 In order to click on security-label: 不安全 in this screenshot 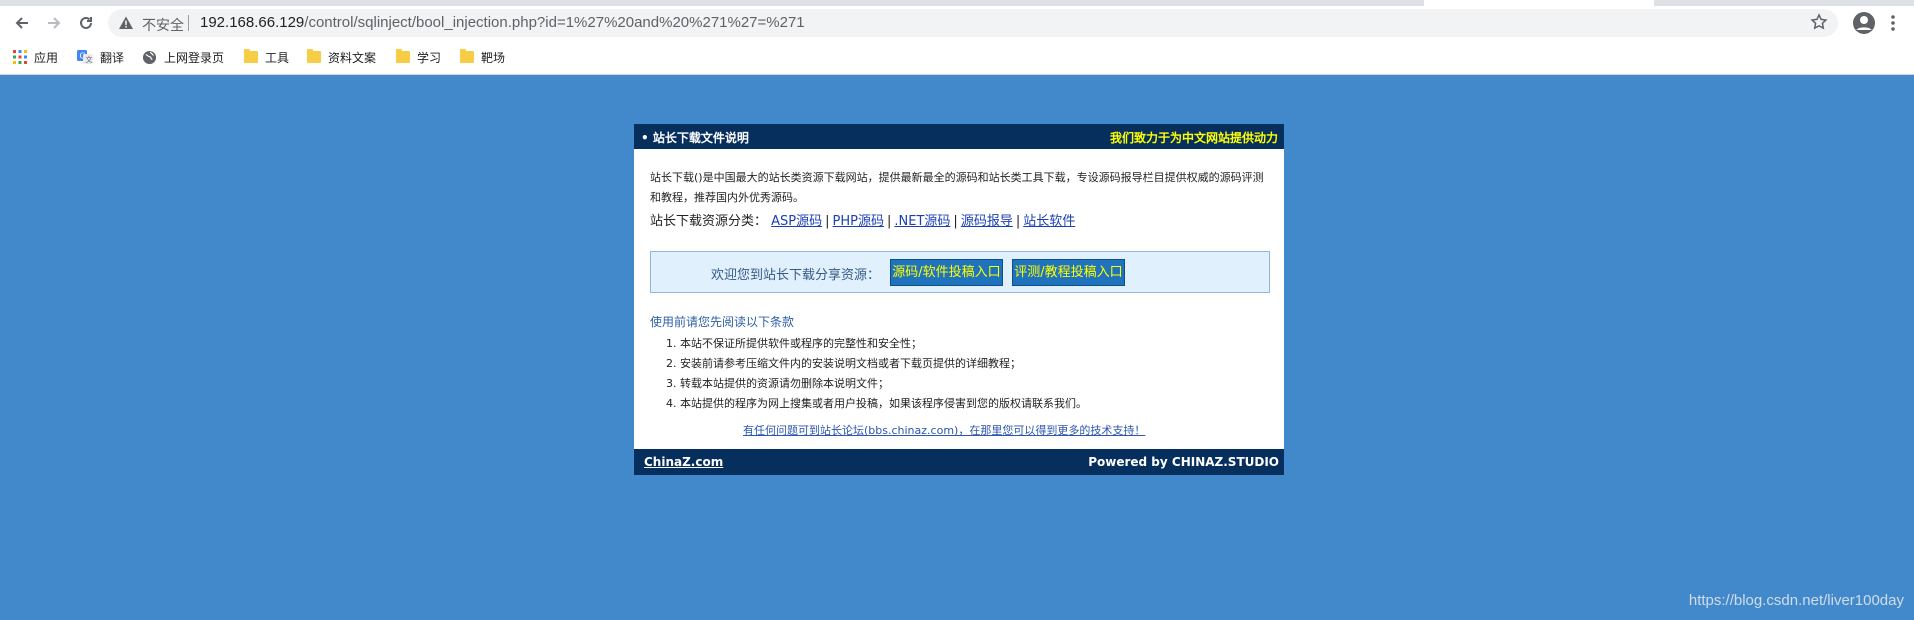, I will do `click(163, 25)`.